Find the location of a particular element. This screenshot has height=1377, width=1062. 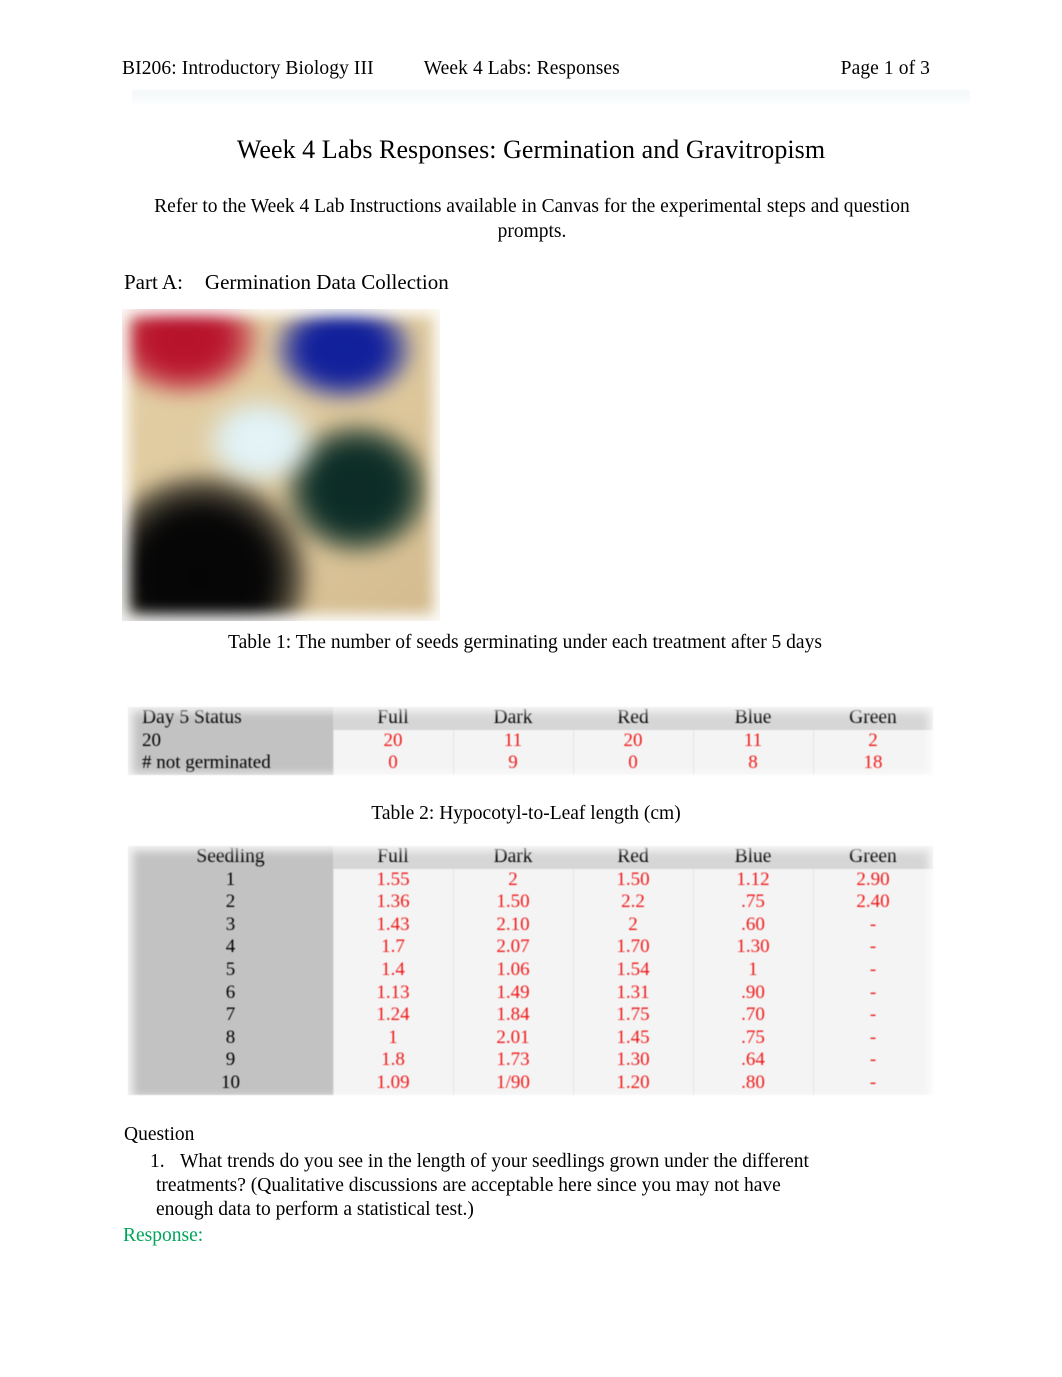

table2-row3-red: 1.70 is located at coordinates (633, 947).